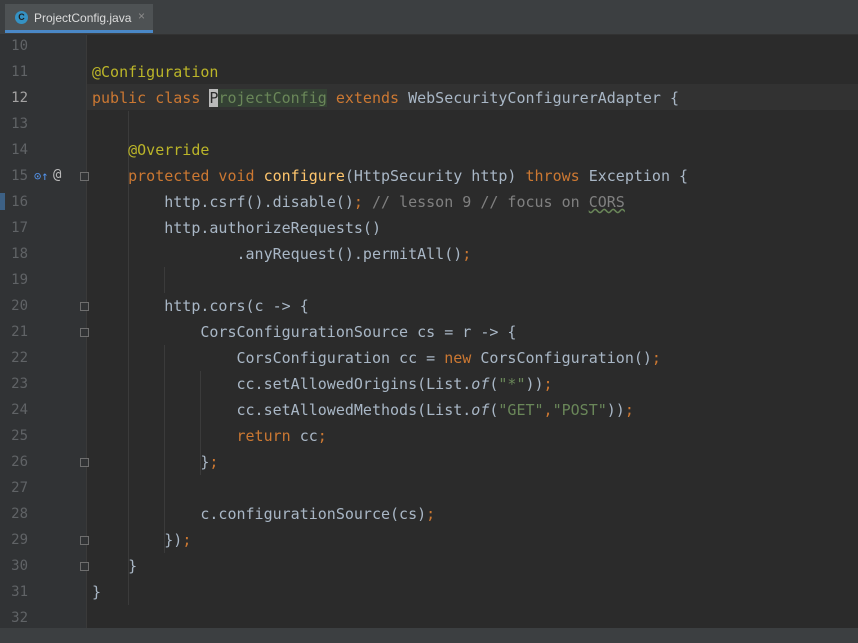 The width and height of the screenshot is (858, 643). What do you see at coordinates (19, 254) in the screenshot?
I see `line-number: 18` at bounding box center [19, 254].